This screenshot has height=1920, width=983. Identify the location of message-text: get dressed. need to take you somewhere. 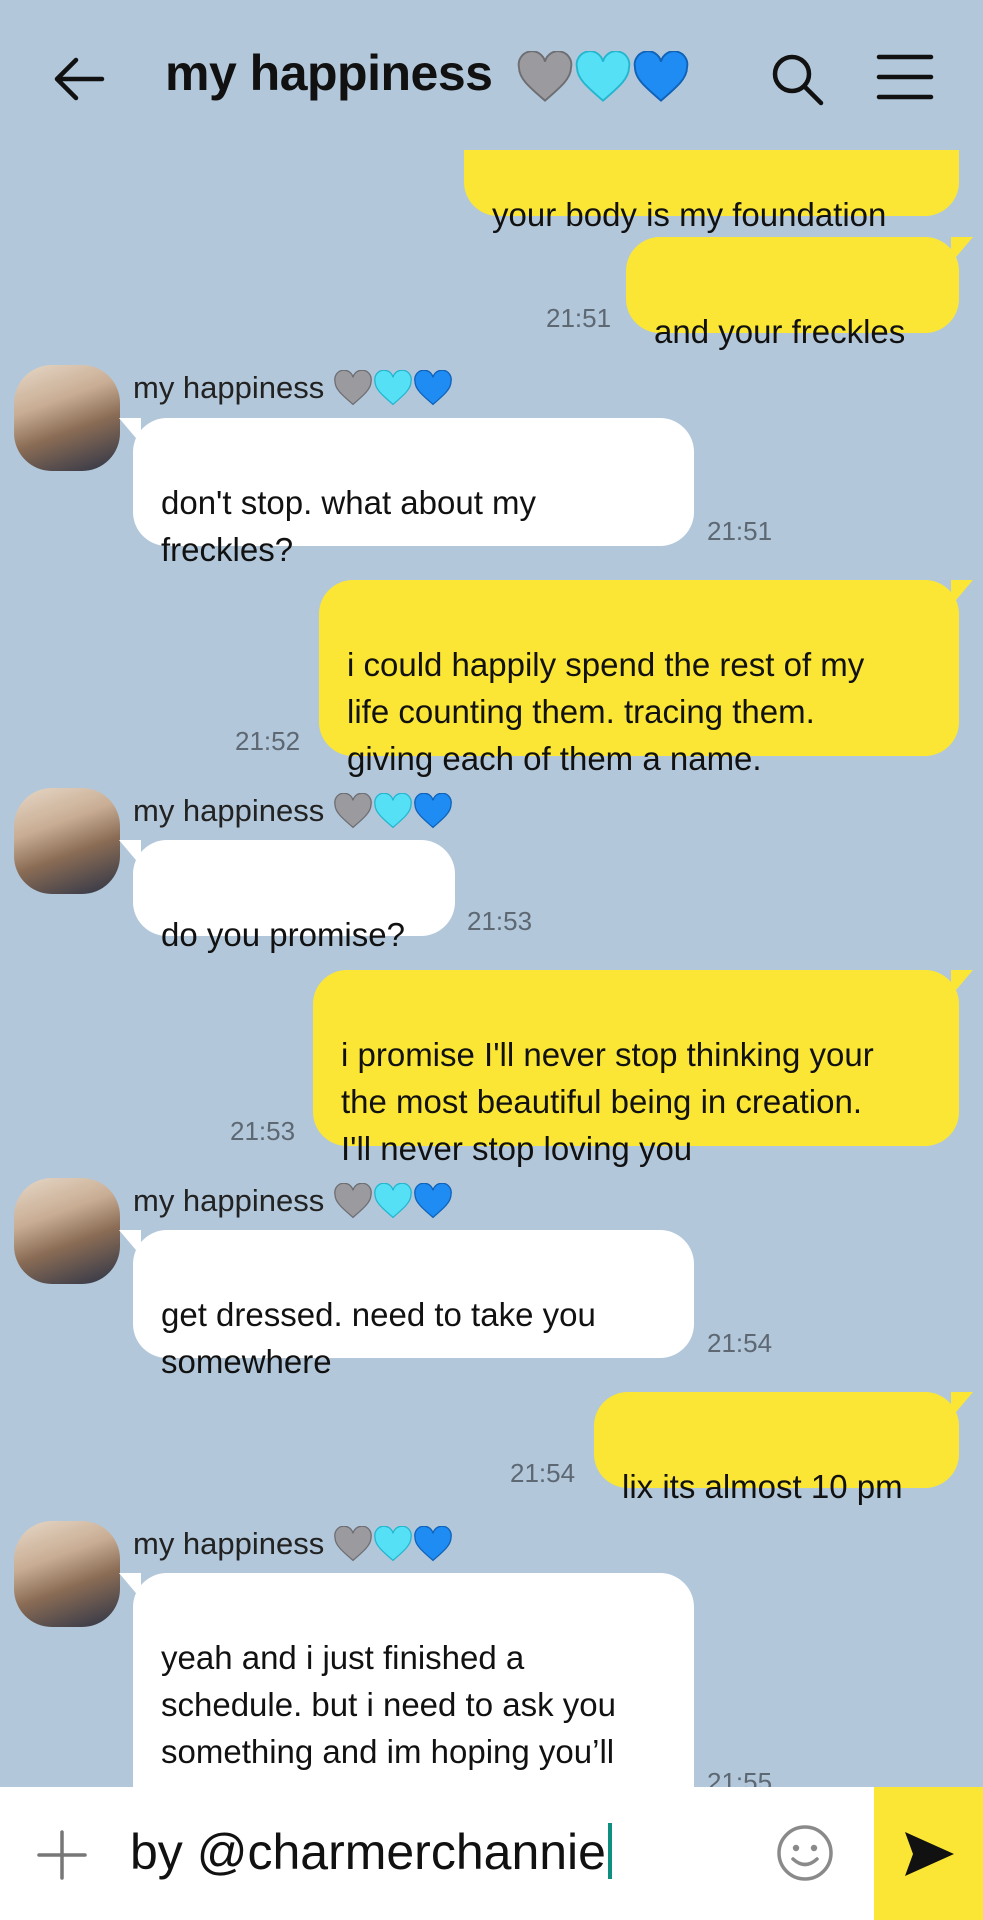
(378, 1338).